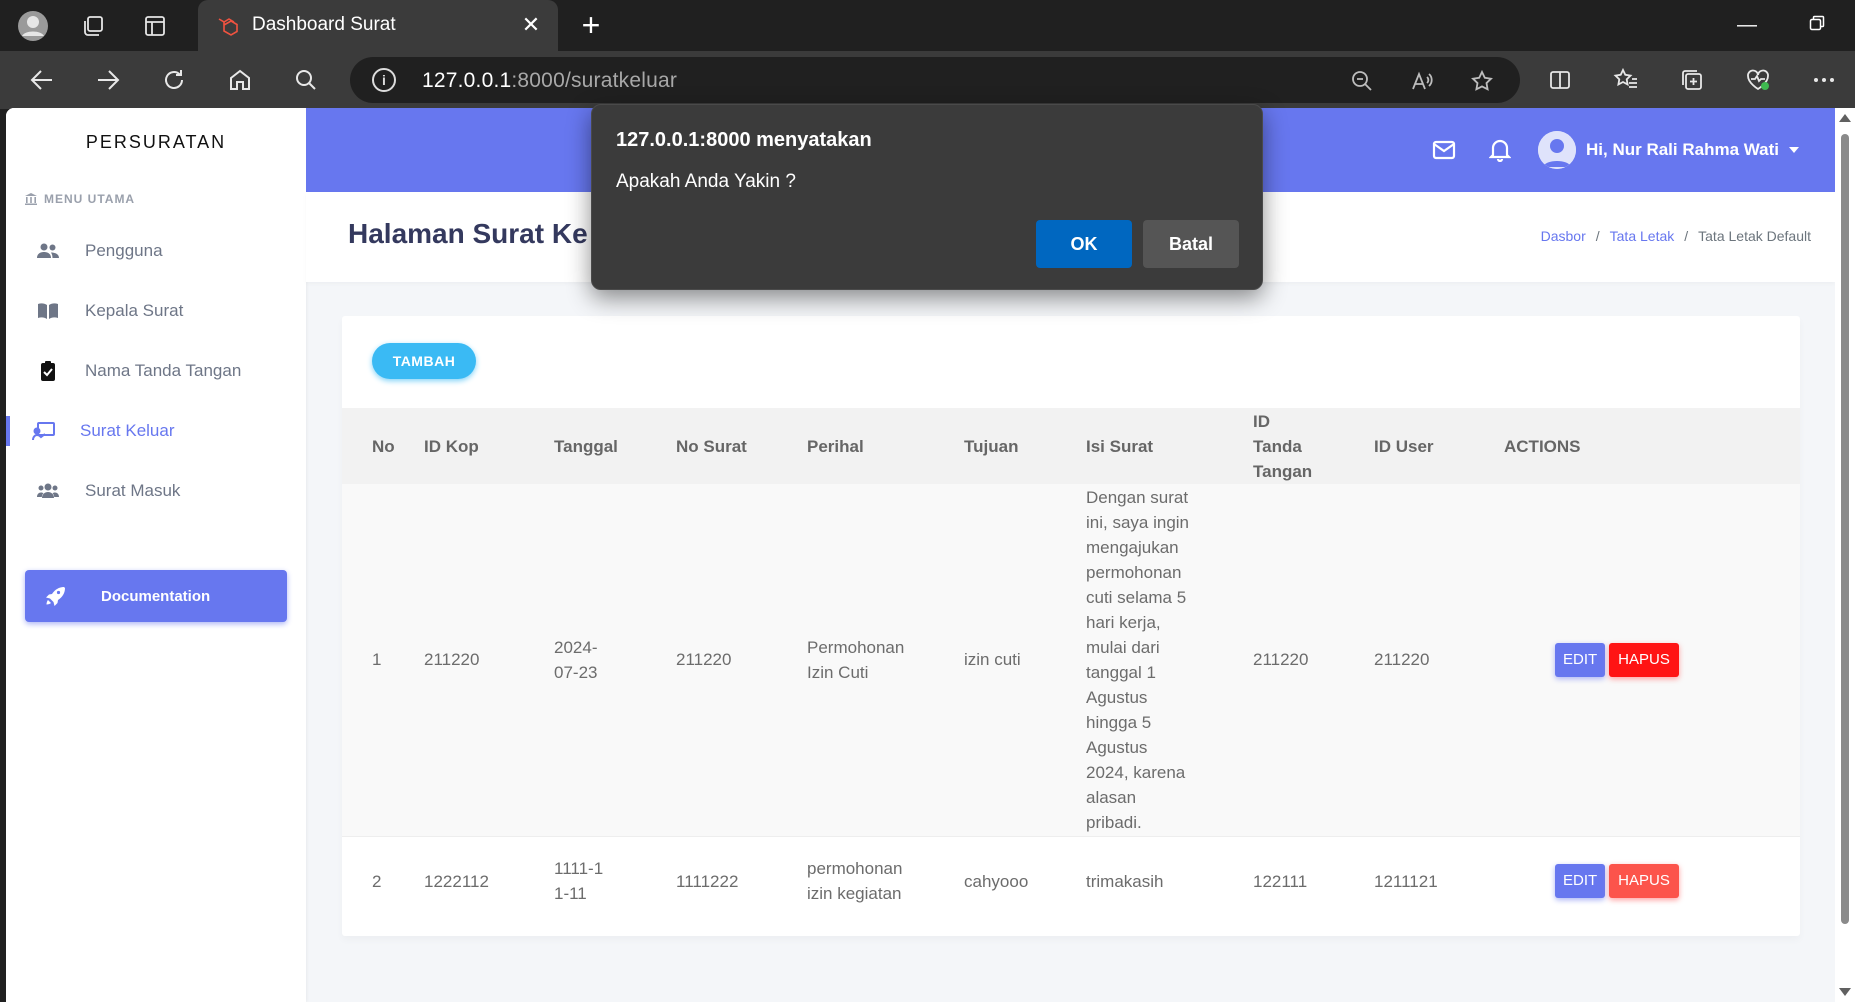 Image resolution: width=1855 pixels, height=1002 pixels. Describe the element at coordinates (1313, 446) in the screenshot. I see `column-header: ID Tanda Tangan` at that location.